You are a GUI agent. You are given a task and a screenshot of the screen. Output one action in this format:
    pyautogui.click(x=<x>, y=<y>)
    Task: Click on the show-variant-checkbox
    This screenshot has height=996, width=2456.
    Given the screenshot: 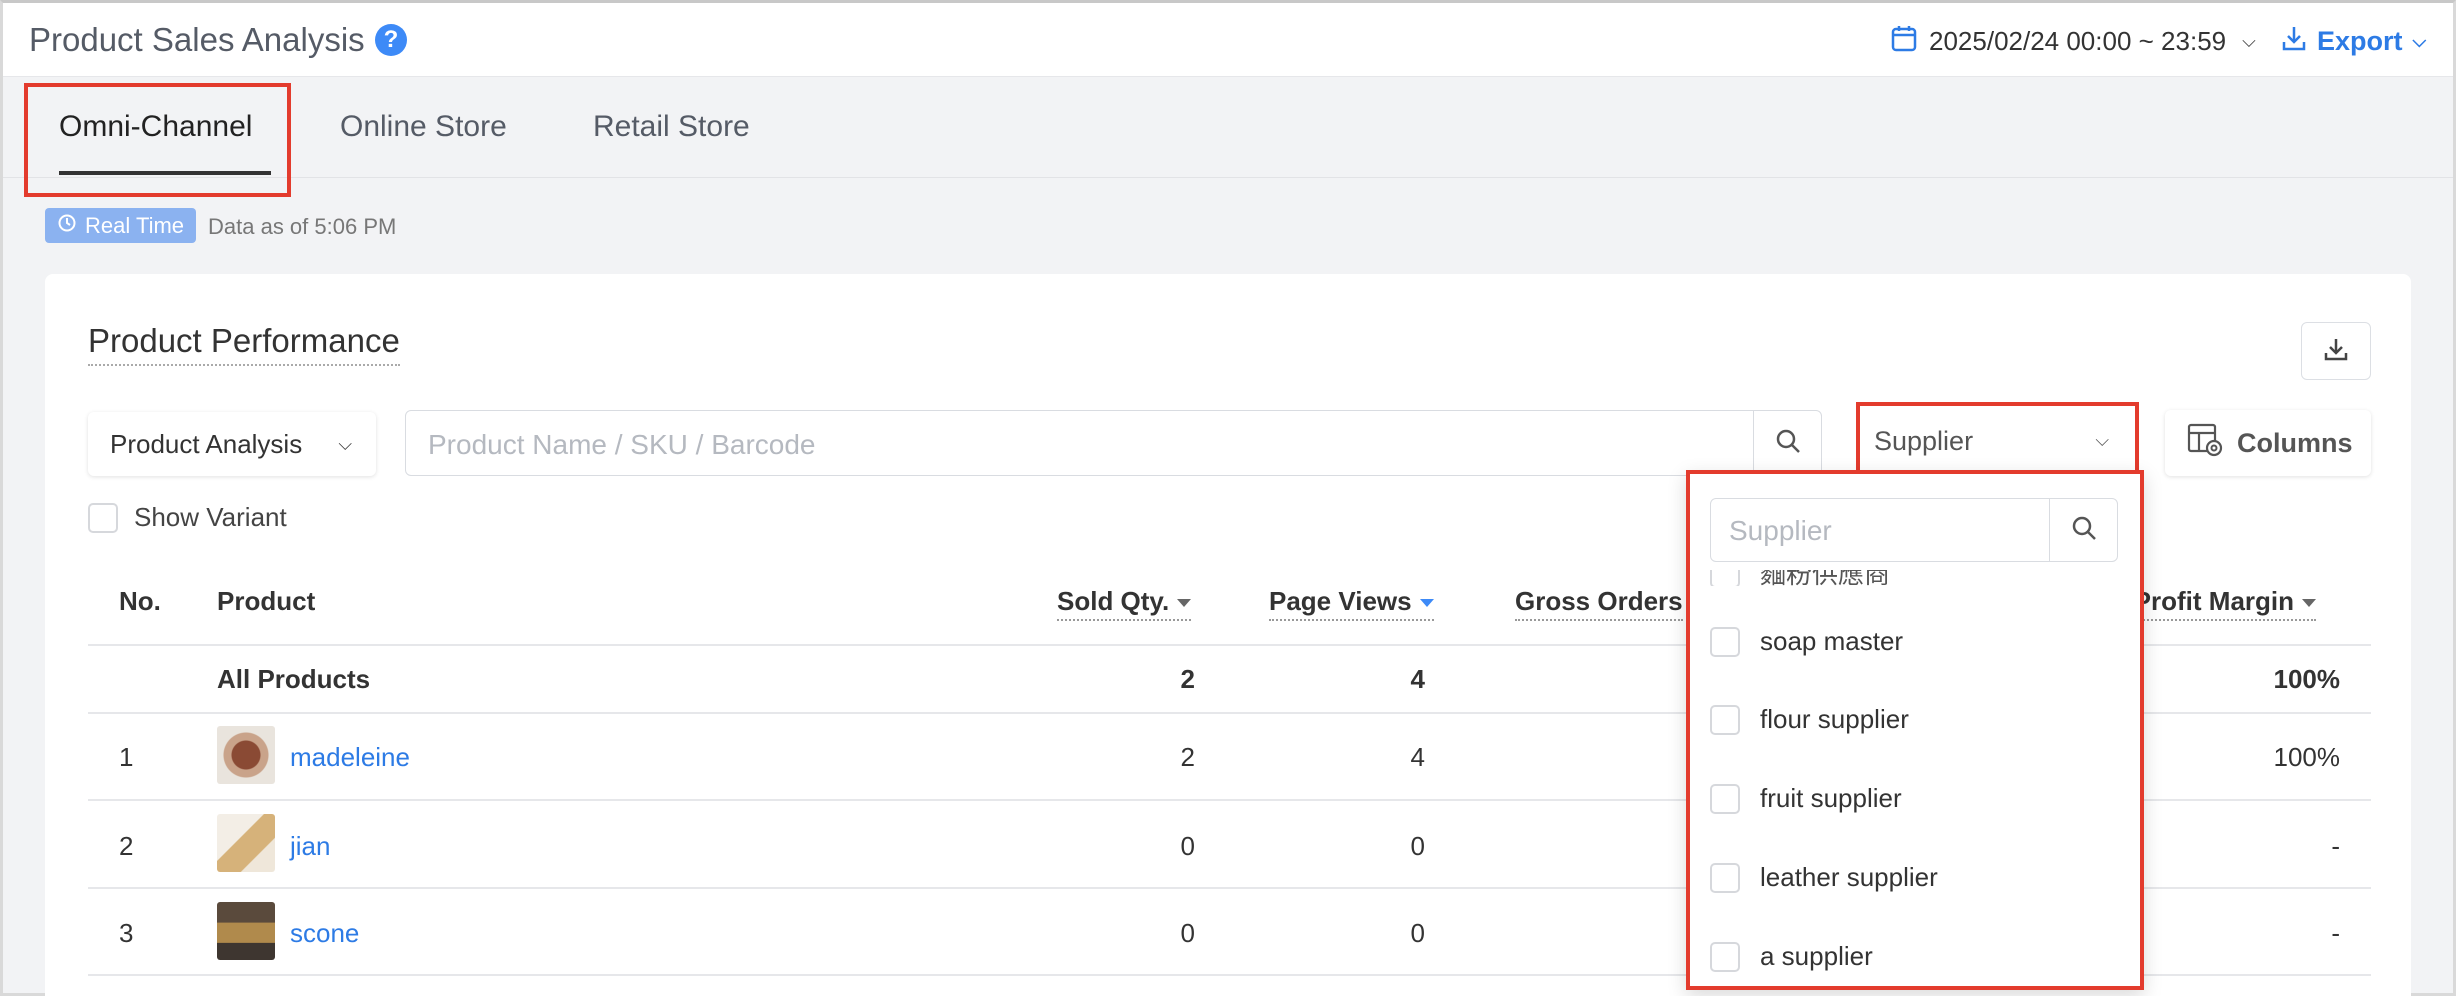 What is the action you would take?
    pyautogui.click(x=103, y=517)
    